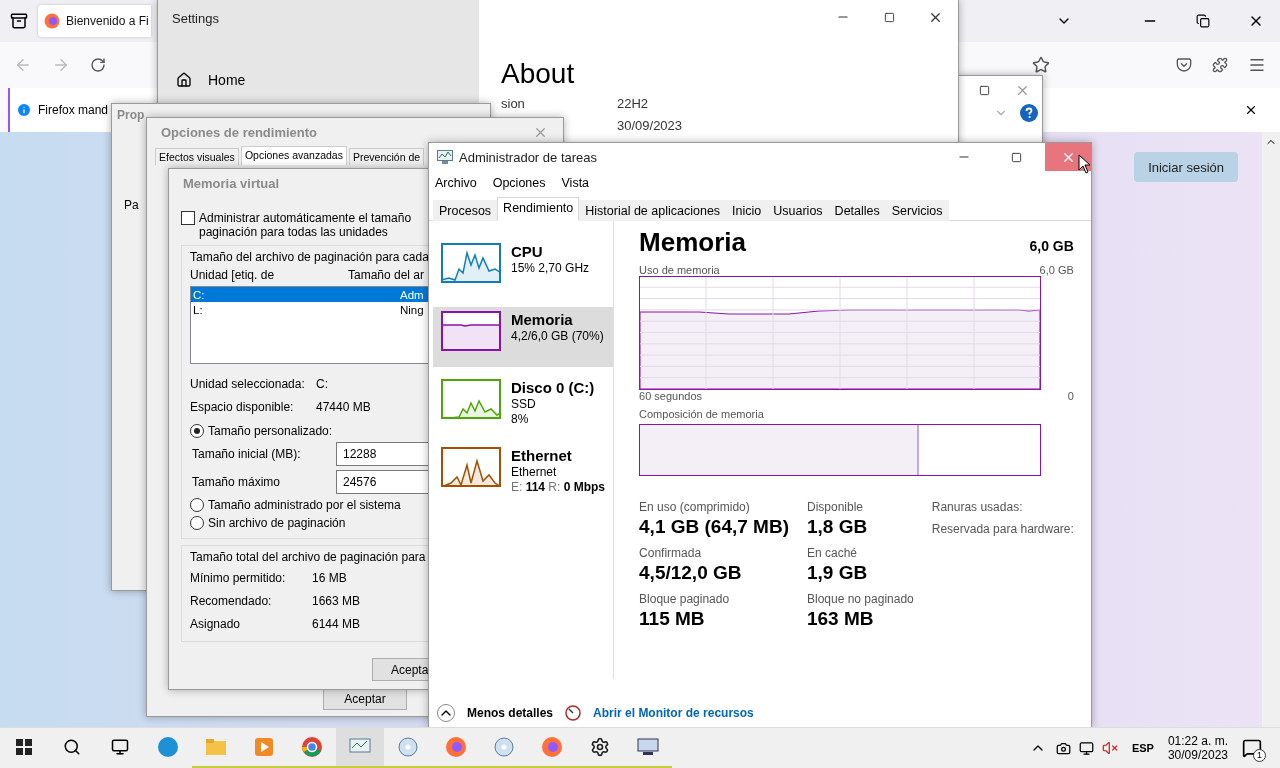 The width and height of the screenshot is (1280, 768). Describe the element at coordinates (633, 104) in the screenshot. I see `field-value: 22H2` at that location.